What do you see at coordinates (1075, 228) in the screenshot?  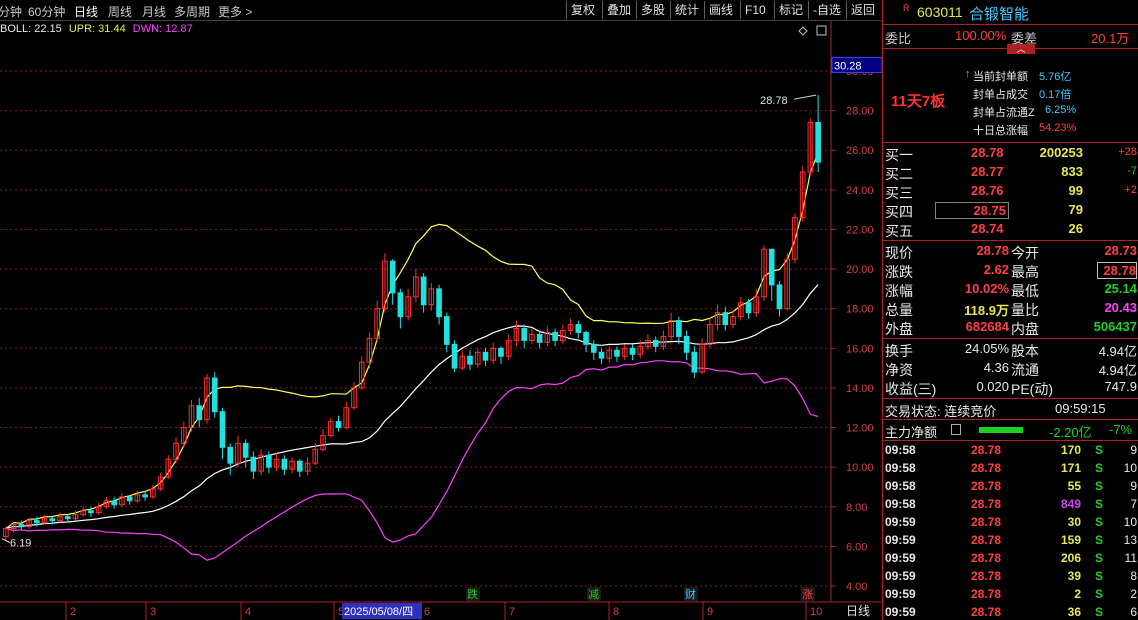 I see `bid-volume: 26` at bounding box center [1075, 228].